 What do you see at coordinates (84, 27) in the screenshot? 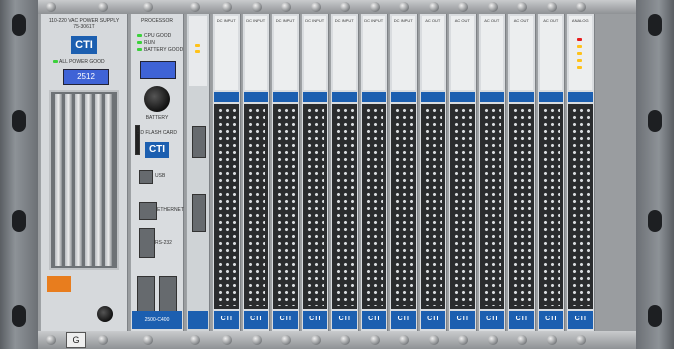
I see `psu-model: 75-3061T` at bounding box center [84, 27].